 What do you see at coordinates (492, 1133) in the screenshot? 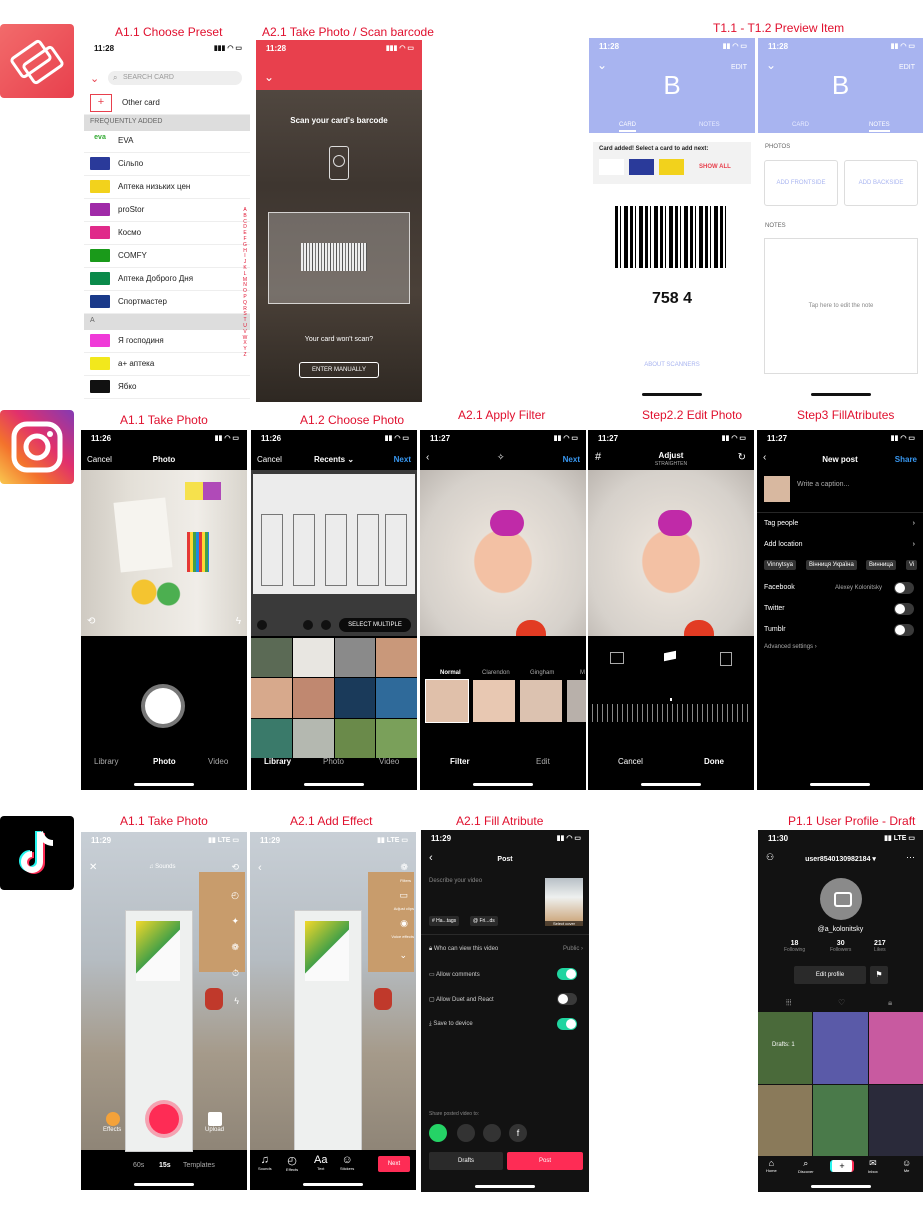
I see `messenger-icon` at bounding box center [492, 1133].